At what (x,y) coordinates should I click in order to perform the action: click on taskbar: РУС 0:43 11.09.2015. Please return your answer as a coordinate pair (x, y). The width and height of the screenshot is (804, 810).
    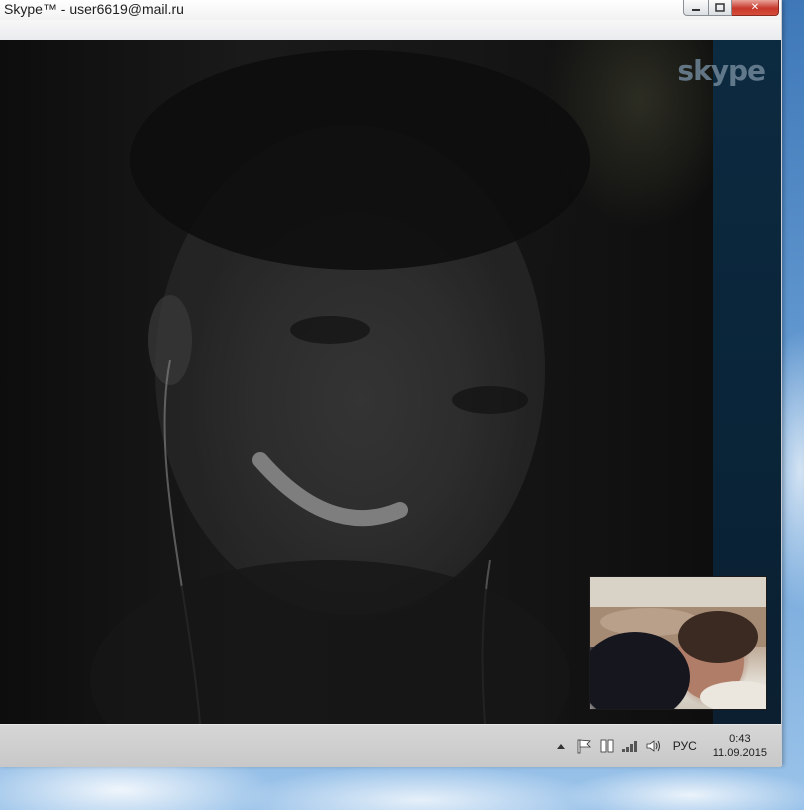
    Looking at the image, I should click on (390, 745).